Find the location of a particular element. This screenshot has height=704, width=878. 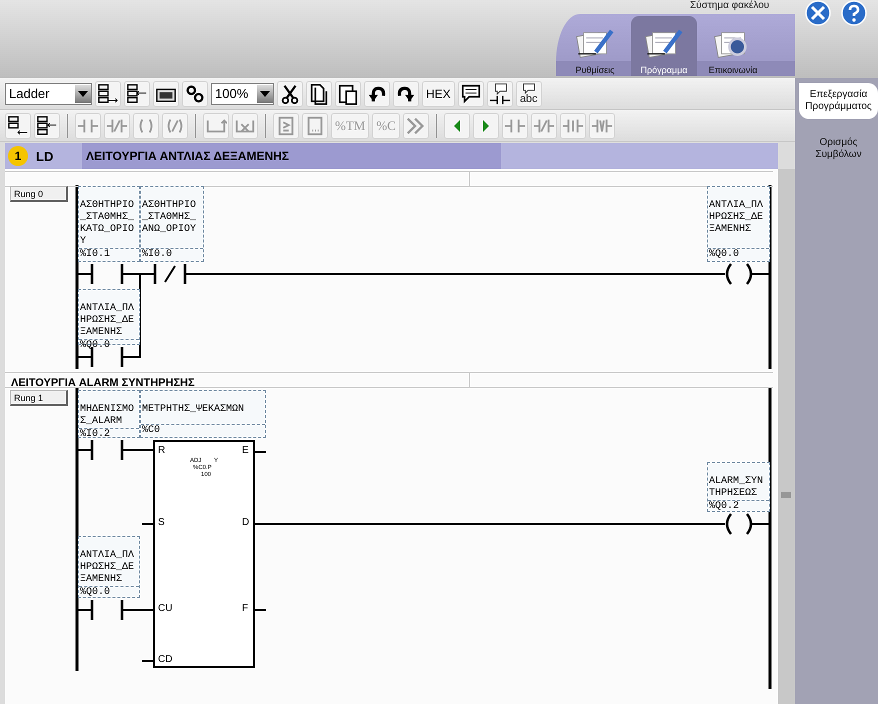

address-label: %C0 is located at coordinates (203, 430).